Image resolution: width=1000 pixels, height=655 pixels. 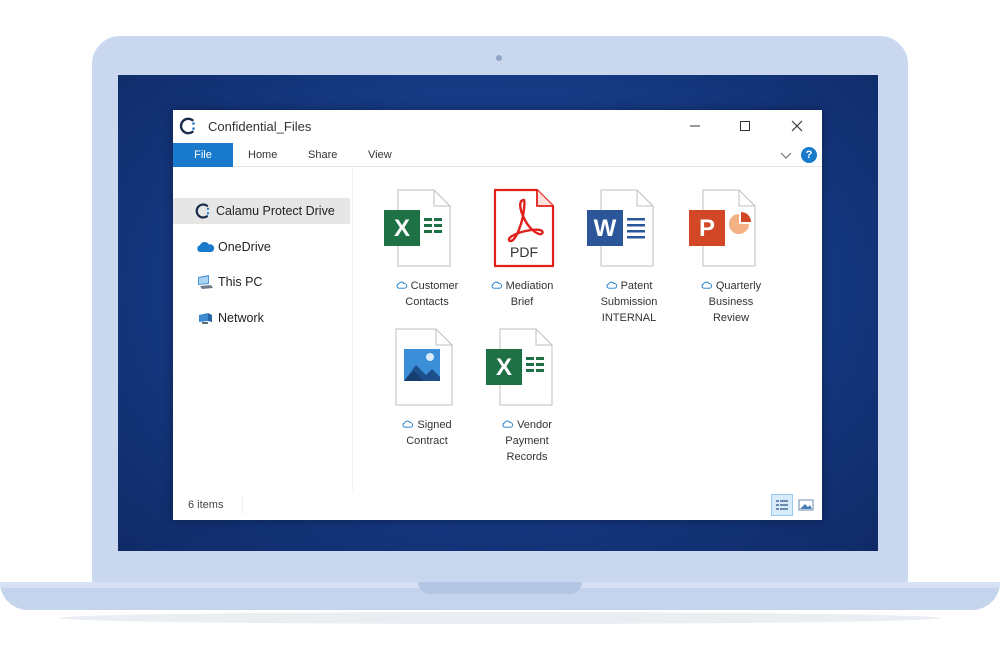 I want to click on title-bar: Confidential_Files, so click(x=497, y=126).